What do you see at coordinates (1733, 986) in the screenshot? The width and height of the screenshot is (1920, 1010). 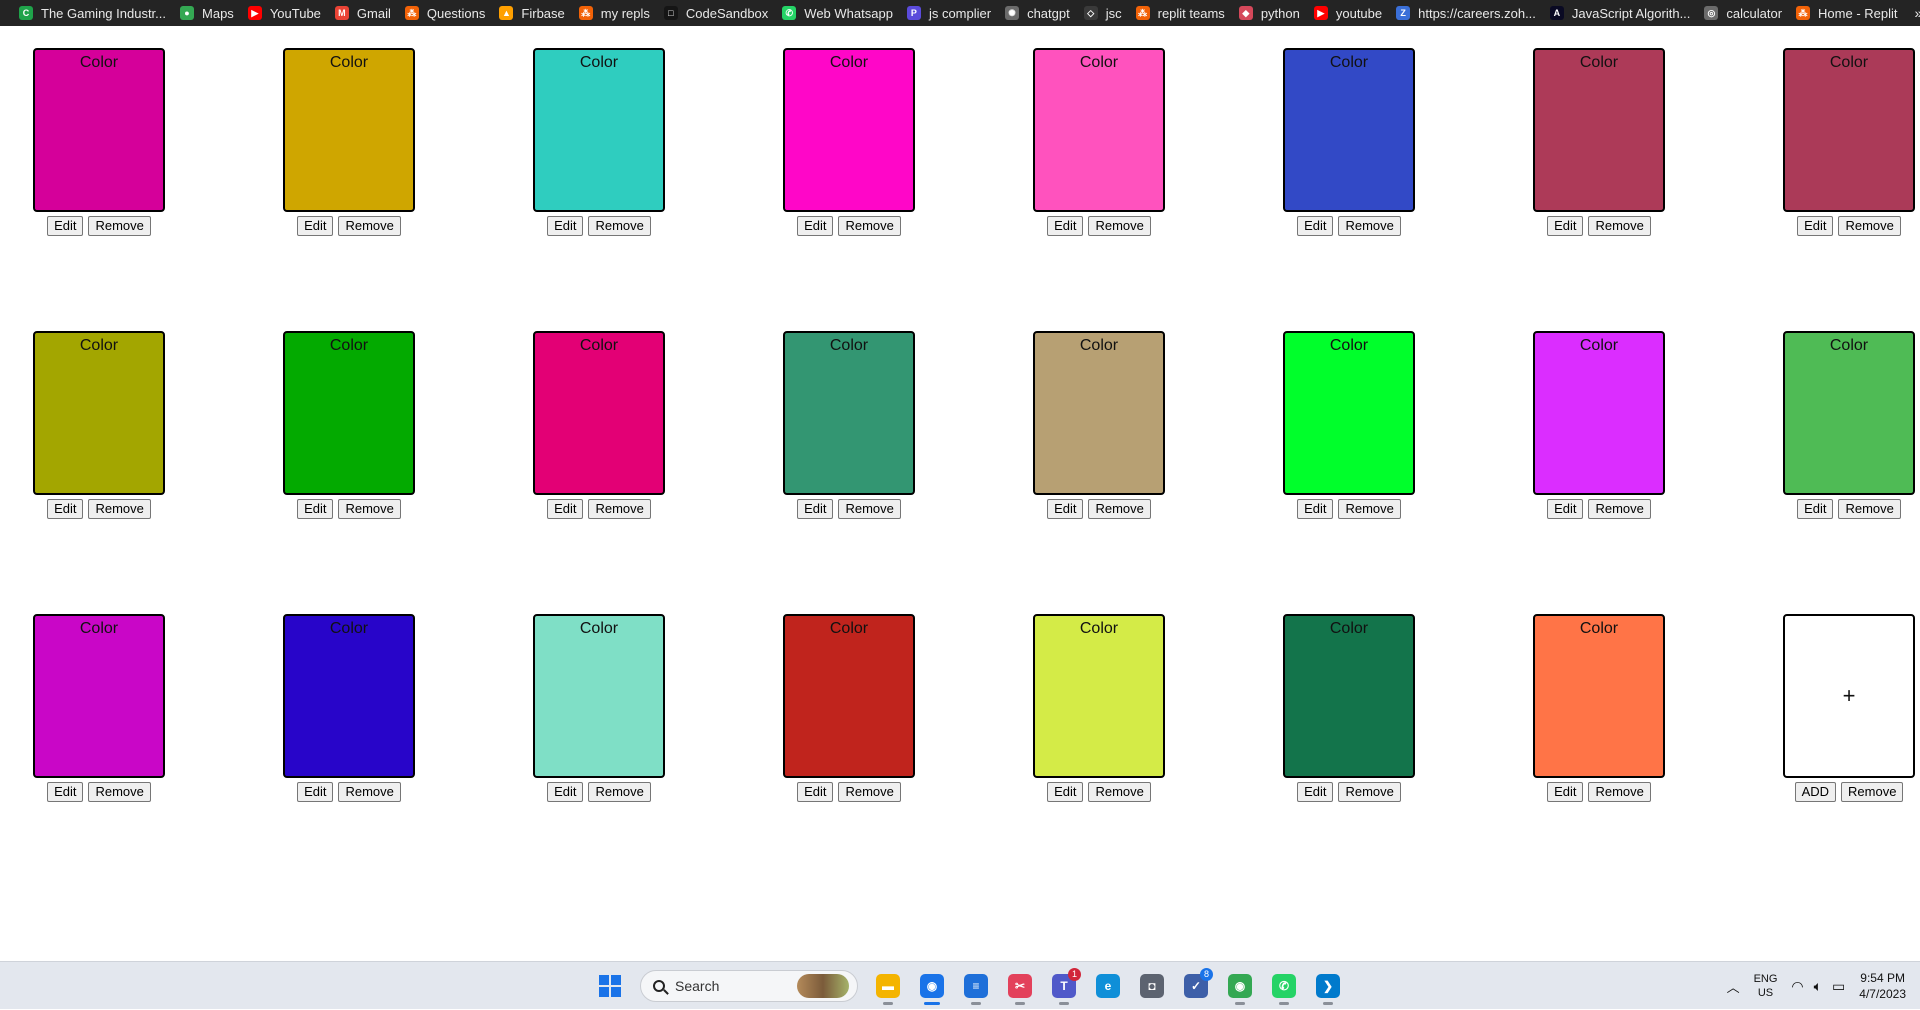 I see `show-hidden-icons-chevron-icon: ︿` at bounding box center [1733, 986].